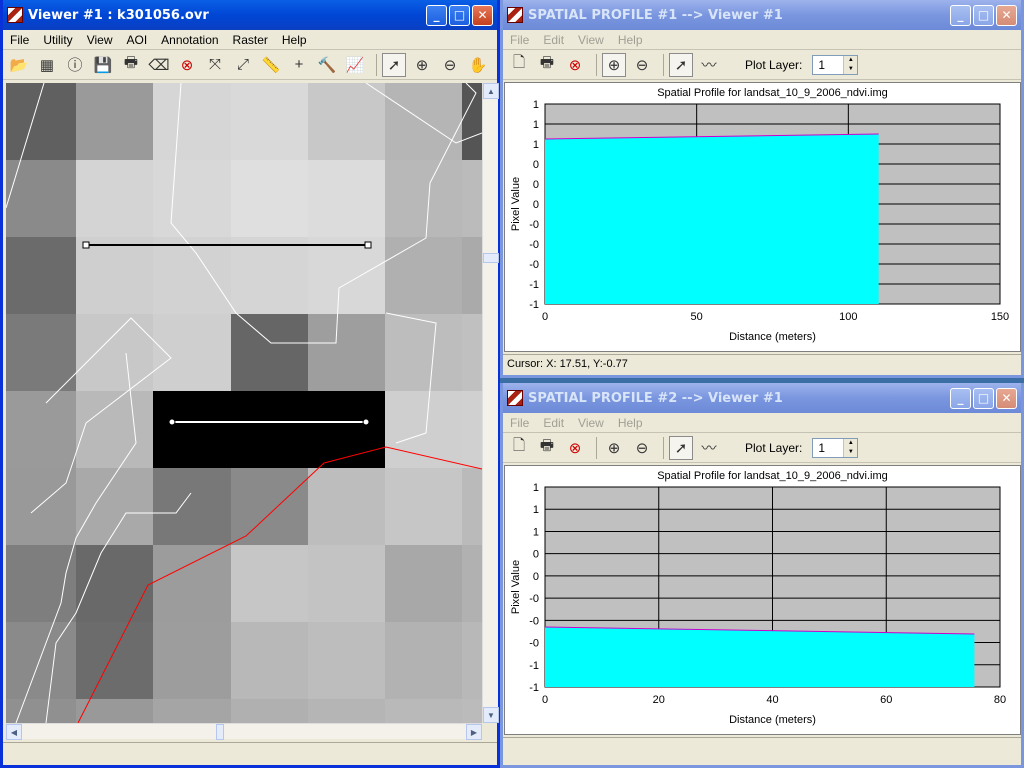  What do you see at coordinates (187, 65) in the screenshot?
I see `close-layer-icon: ⊗` at bounding box center [187, 65].